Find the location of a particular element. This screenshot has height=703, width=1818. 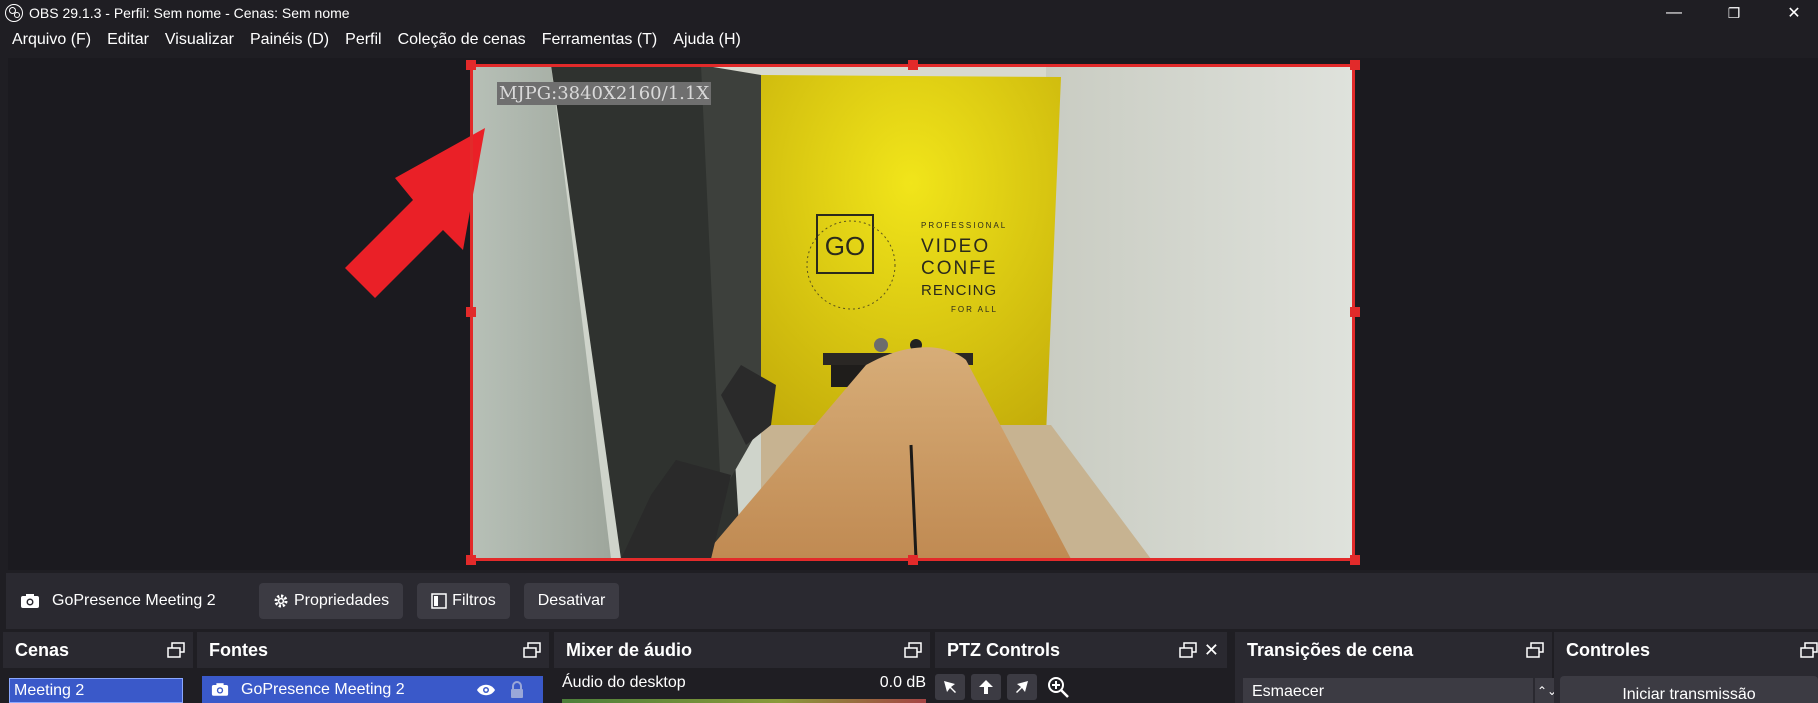

sign-line-4: RENCING is located at coordinates (959, 290).